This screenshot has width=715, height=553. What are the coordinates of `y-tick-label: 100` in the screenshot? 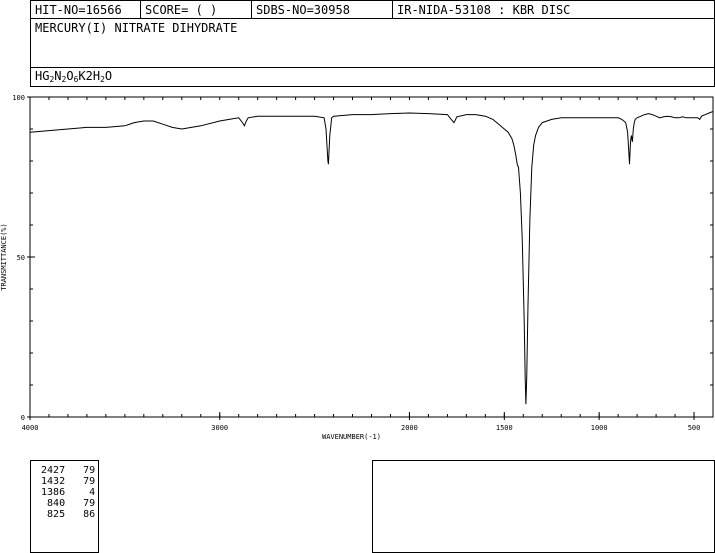 It's located at (18, 98).